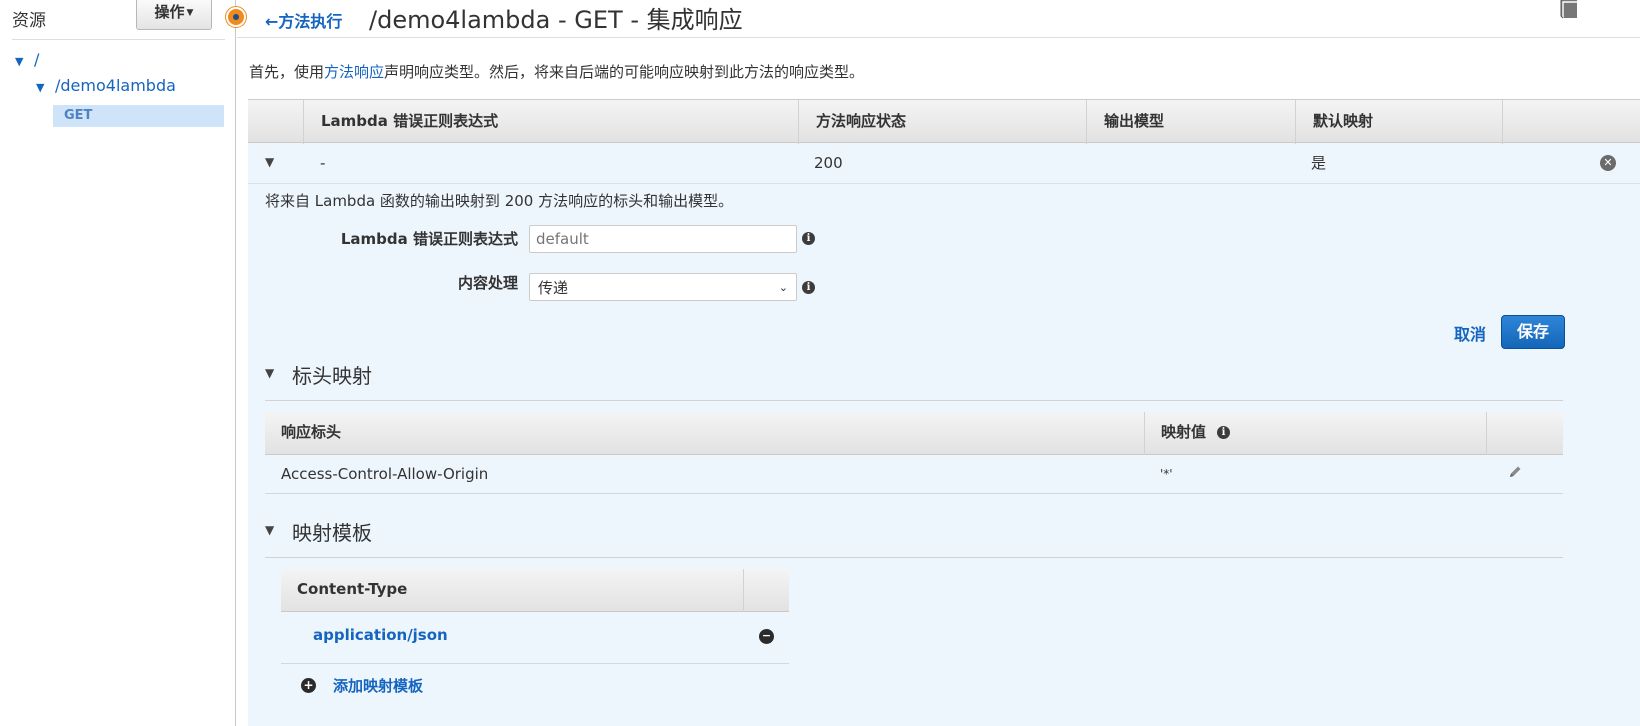 This screenshot has height=726, width=1640. What do you see at coordinates (766, 636) in the screenshot?
I see `remove-template-icon: −` at bounding box center [766, 636].